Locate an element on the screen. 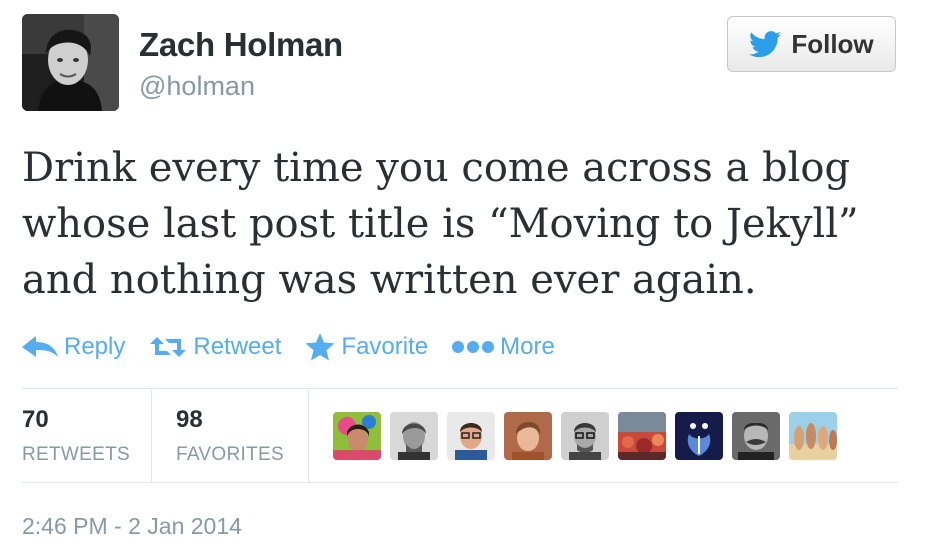 This screenshot has width=934, height=560. avatar-photo is located at coordinates (70, 62).